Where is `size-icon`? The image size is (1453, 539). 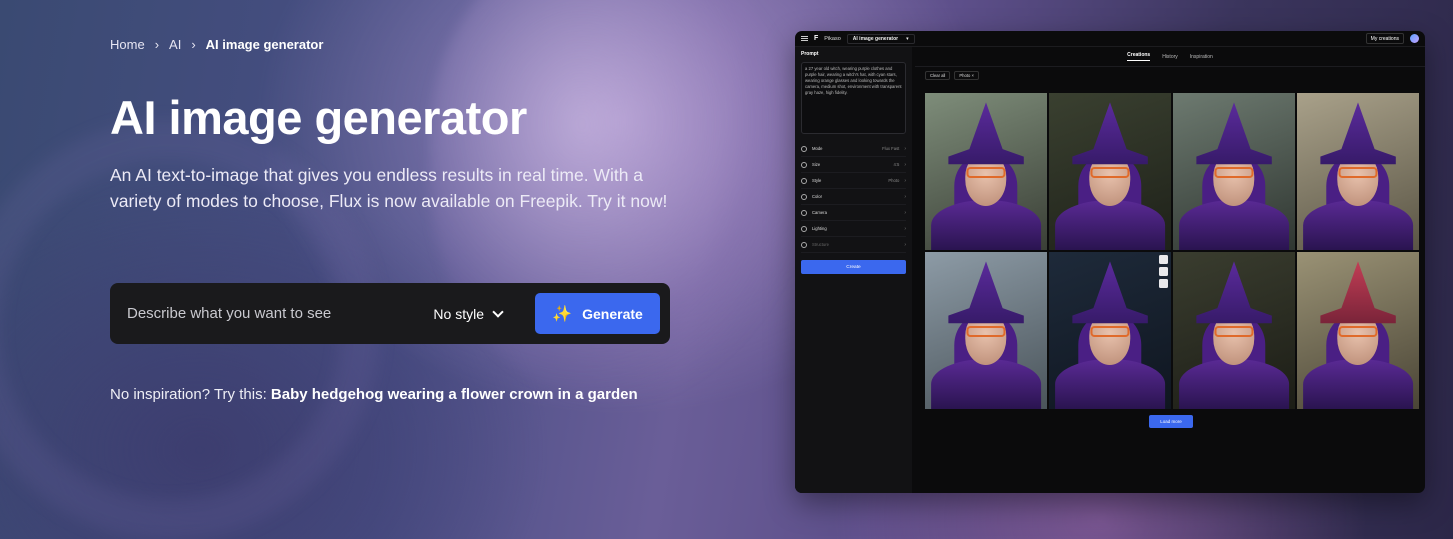 size-icon is located at coordinates (804, 164).